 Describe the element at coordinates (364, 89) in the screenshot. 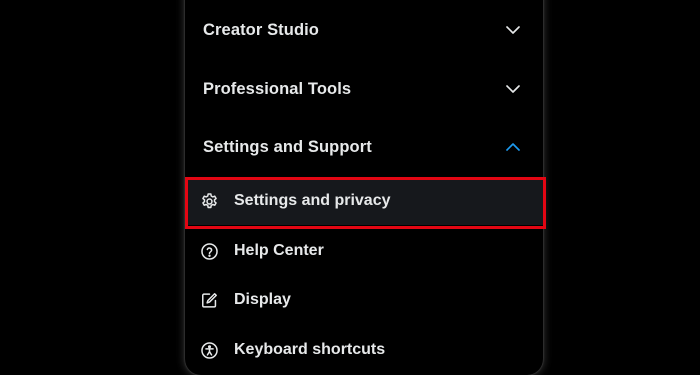

I see `section-professional-tools: Professional Tools` at that location.